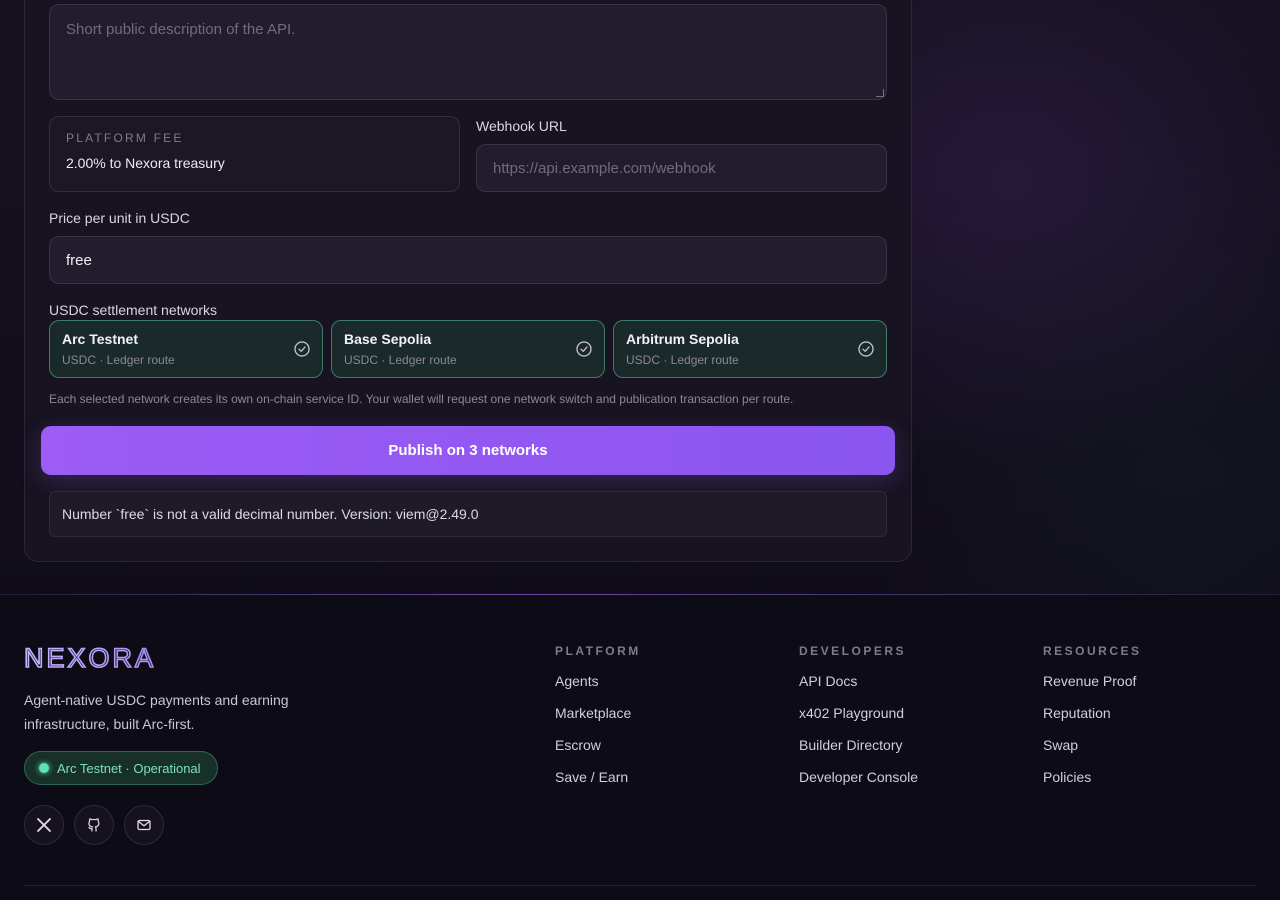  I want to click on footer-link-marketplace: Marketplace, so click(593, 713).